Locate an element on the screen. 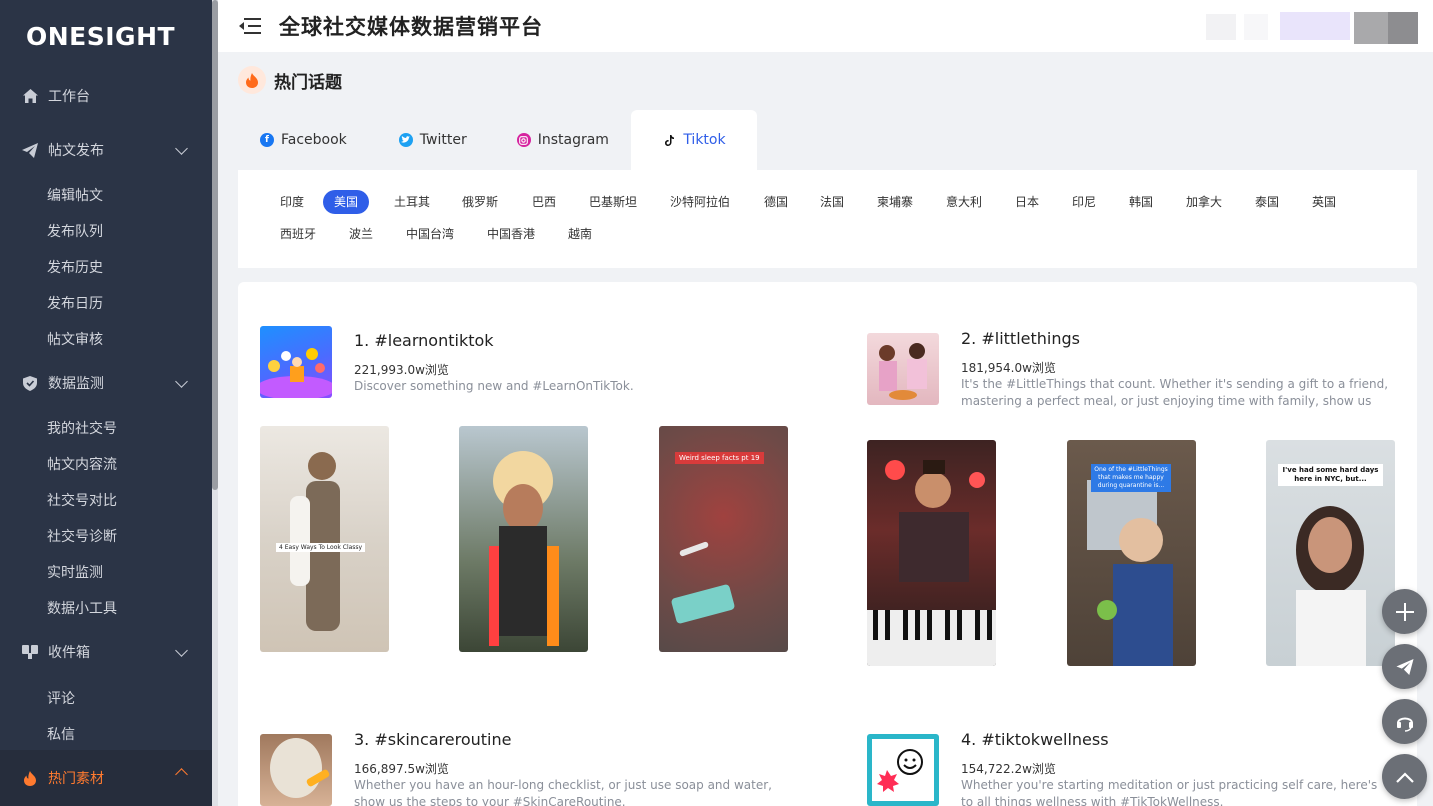  tab-instagram: Instagram is located at coordinates (560, 140).